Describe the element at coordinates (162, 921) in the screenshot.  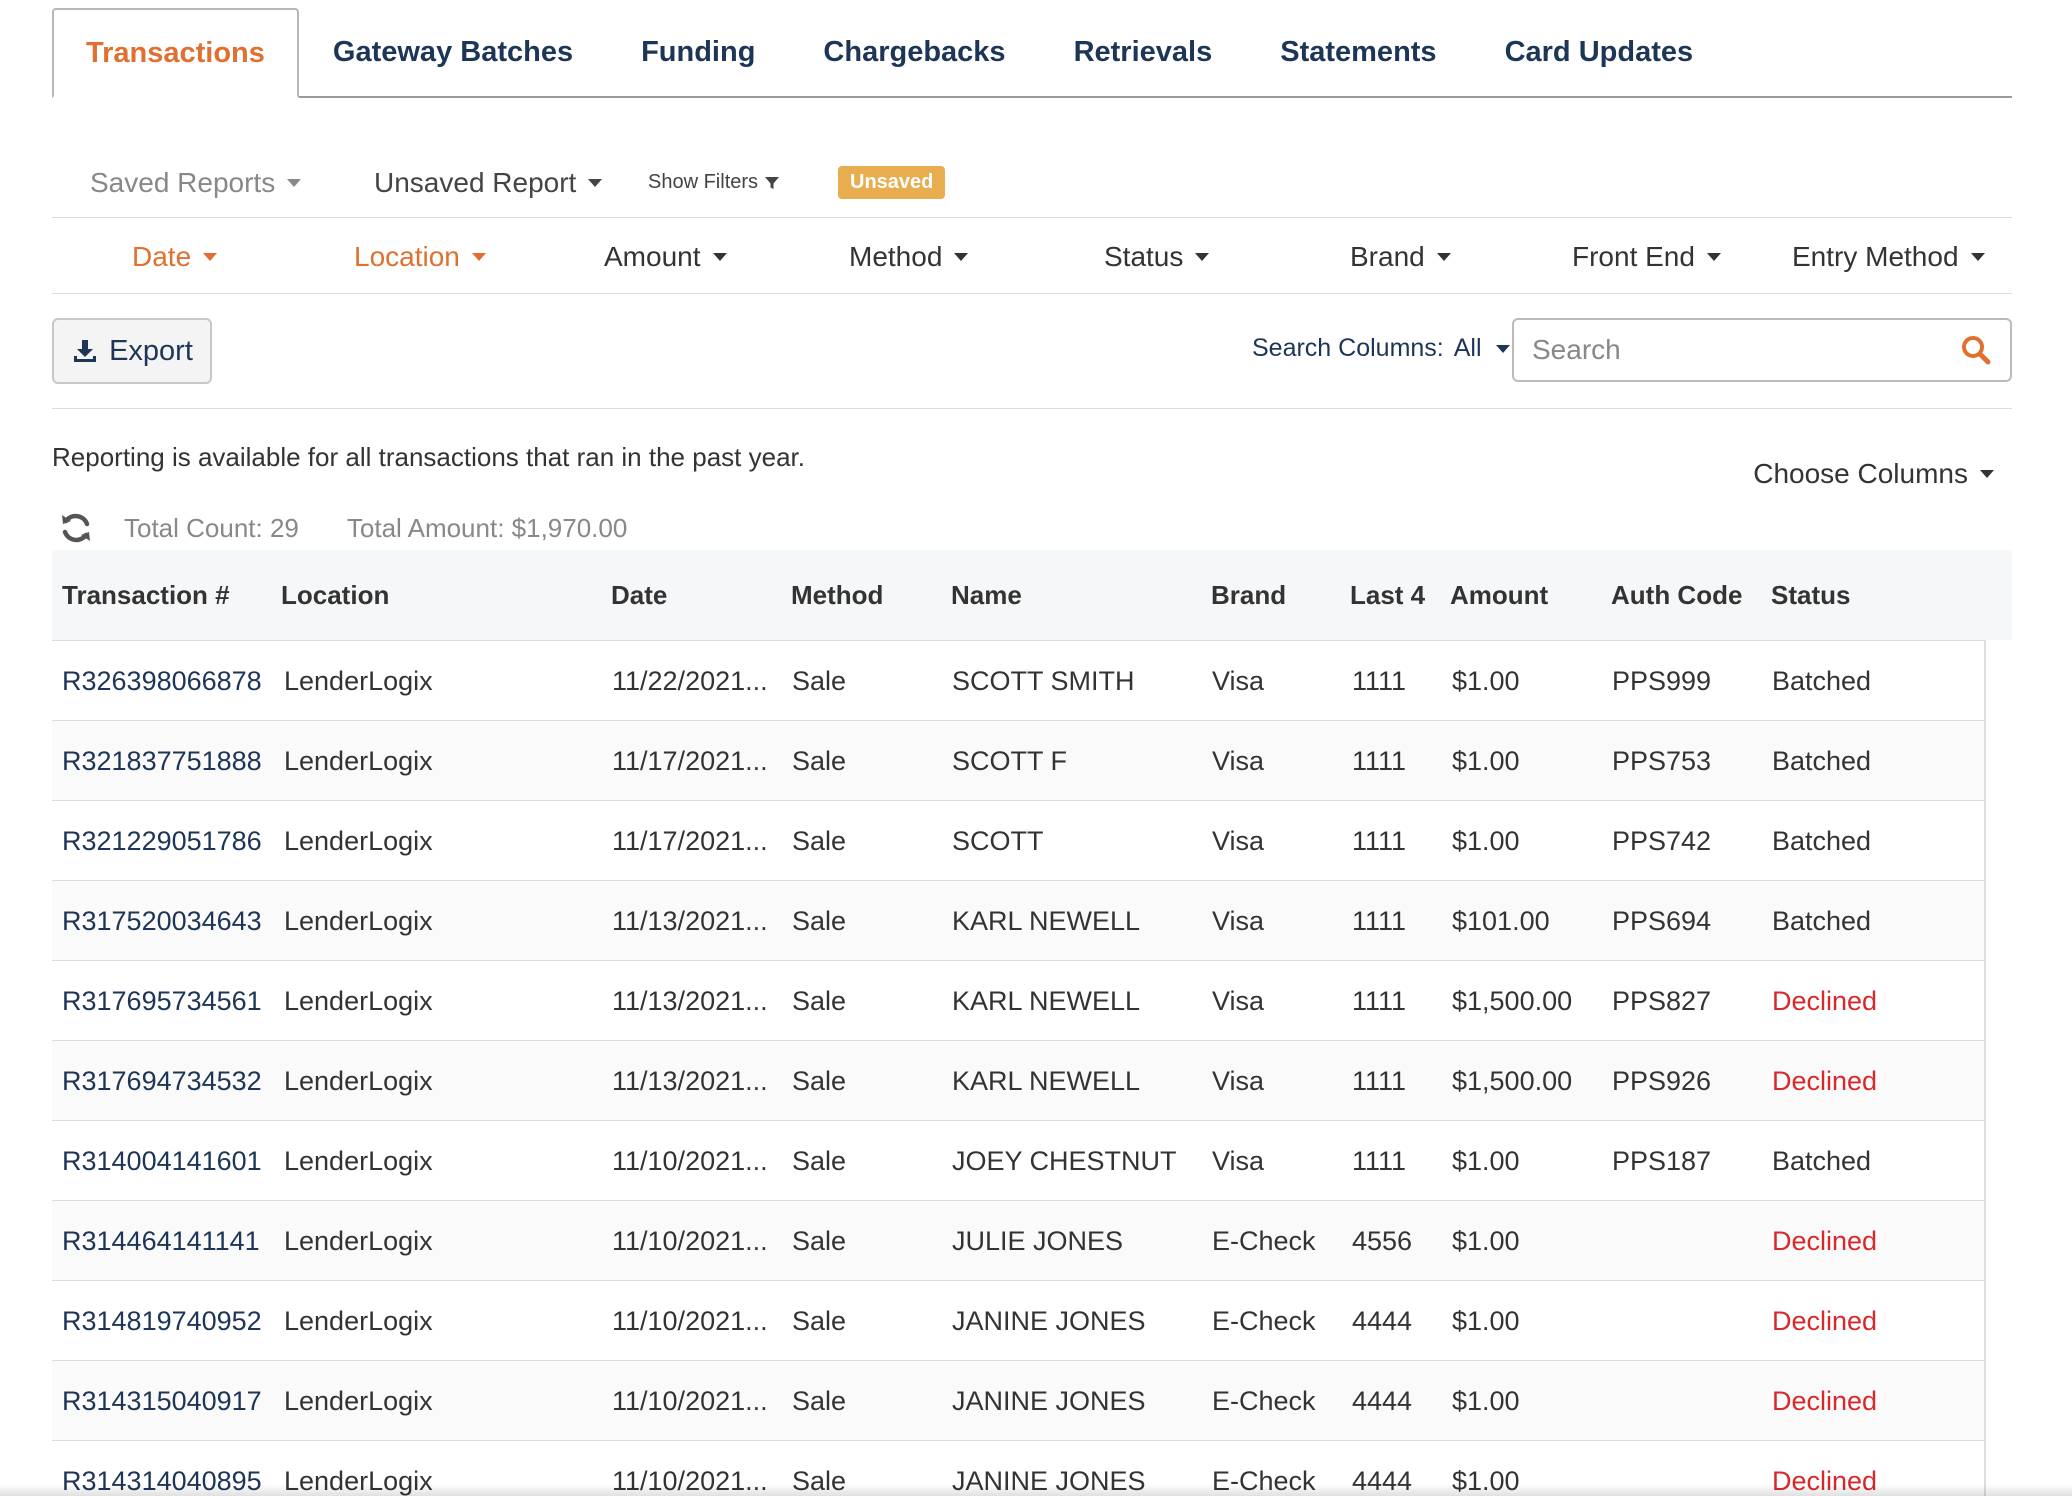
I see `cell-transaction-id: R317520034643` at that location.